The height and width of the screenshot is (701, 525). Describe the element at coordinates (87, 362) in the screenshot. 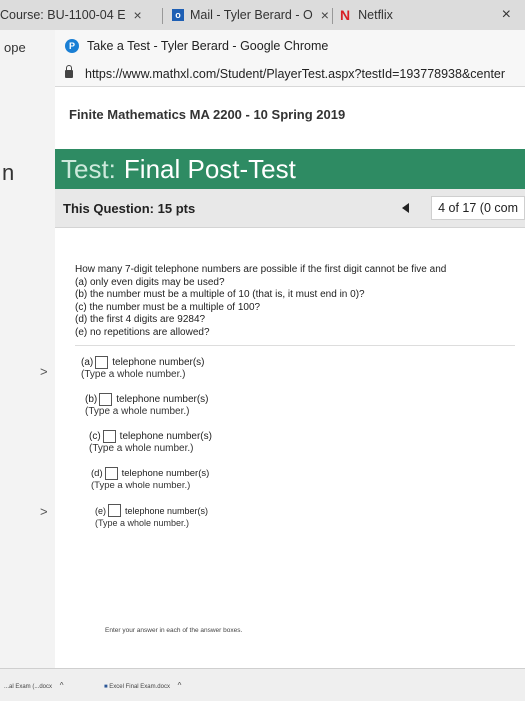

I see `answer-label: (a)` at that location.